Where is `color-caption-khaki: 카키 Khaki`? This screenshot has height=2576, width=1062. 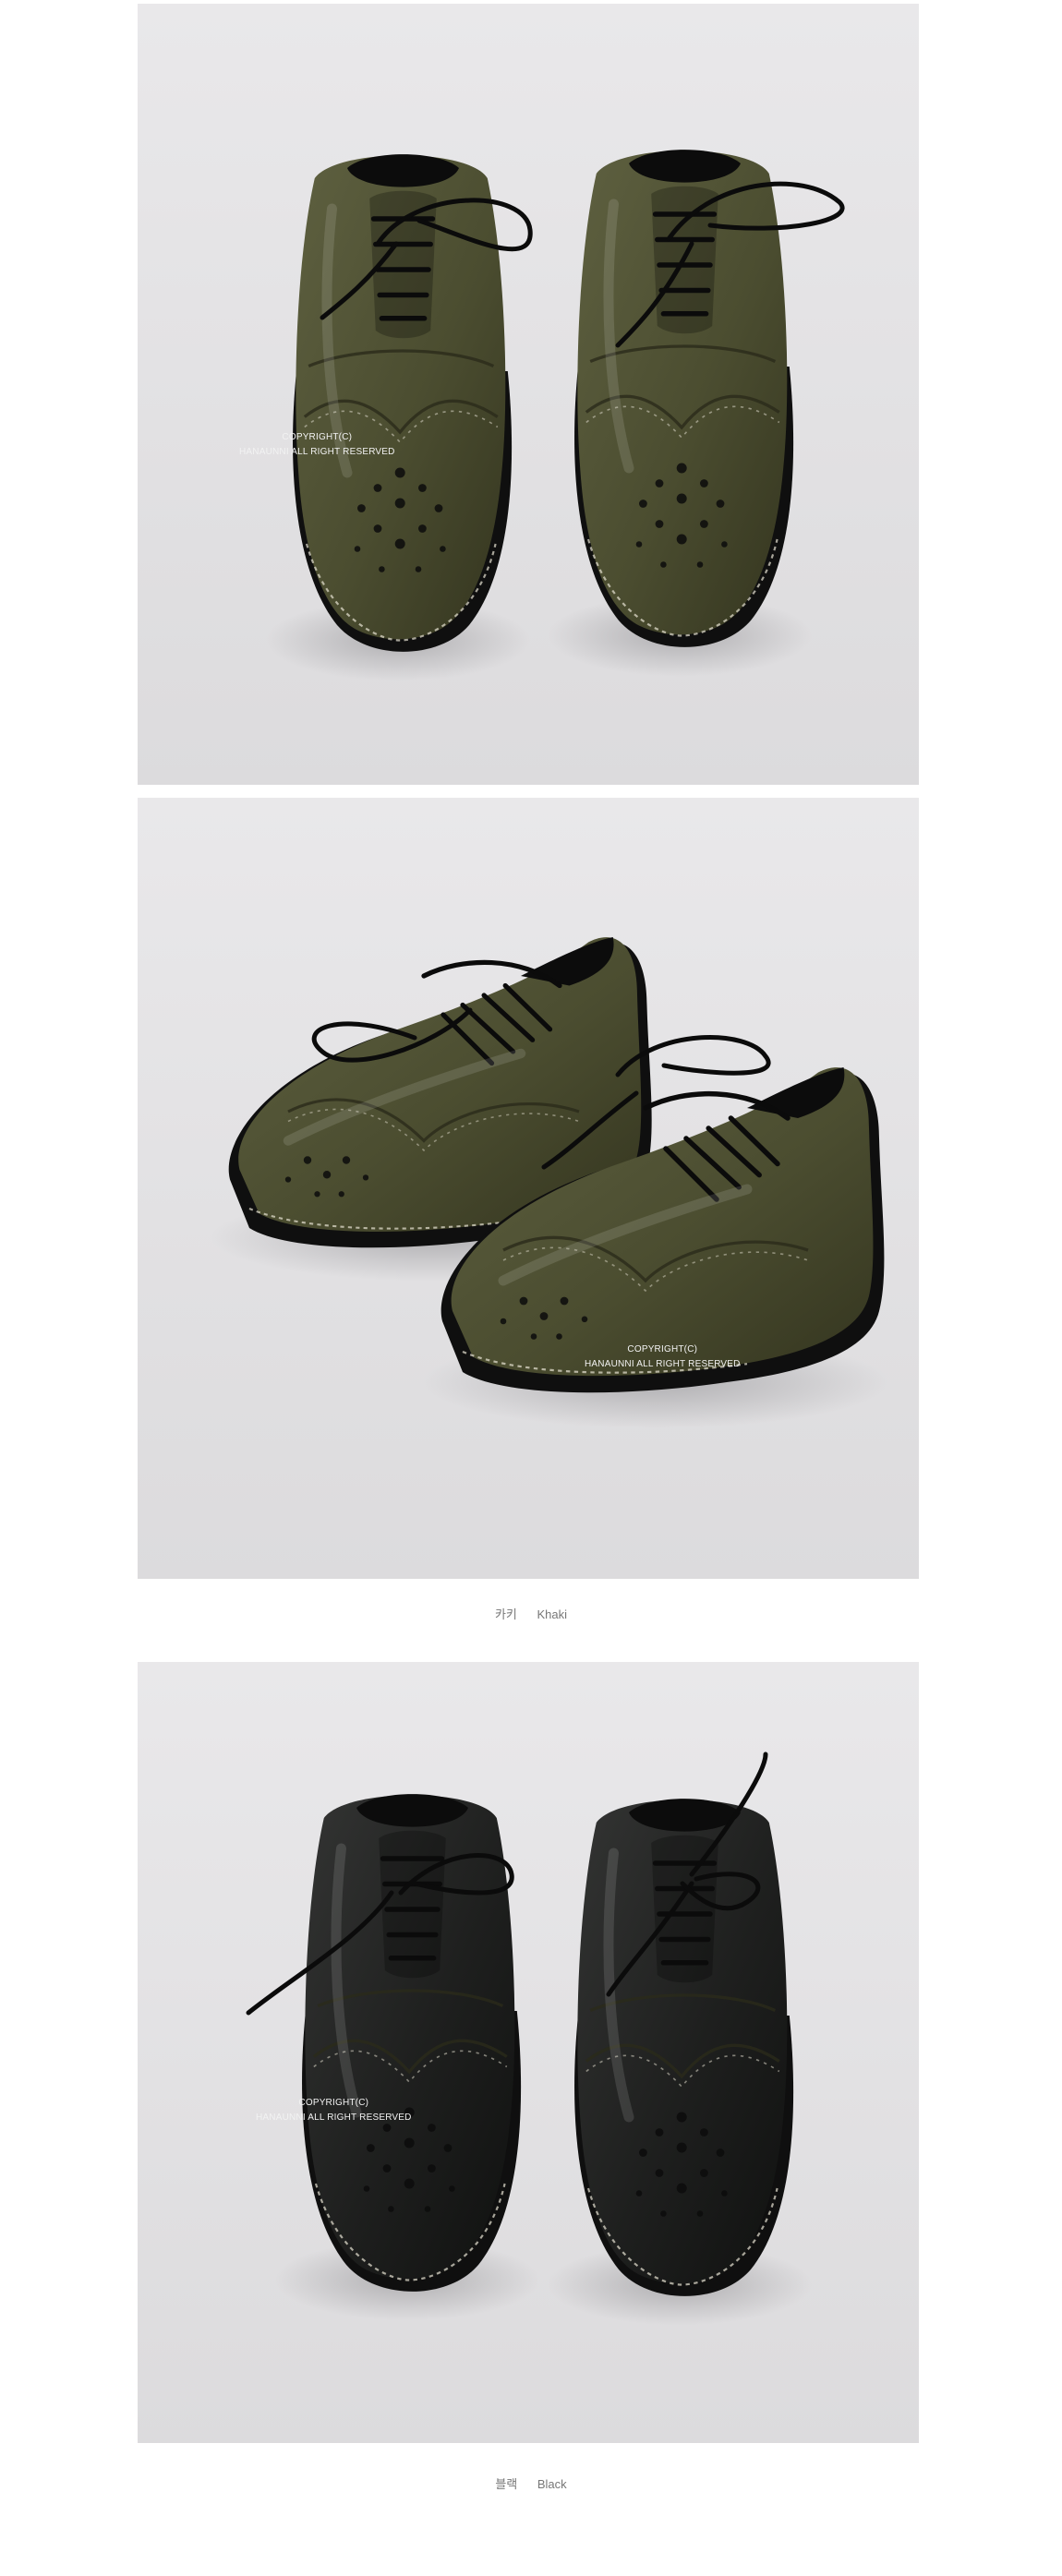 color-caption-khaki: 카키 Khaki is located at coordinates (531, 1613).